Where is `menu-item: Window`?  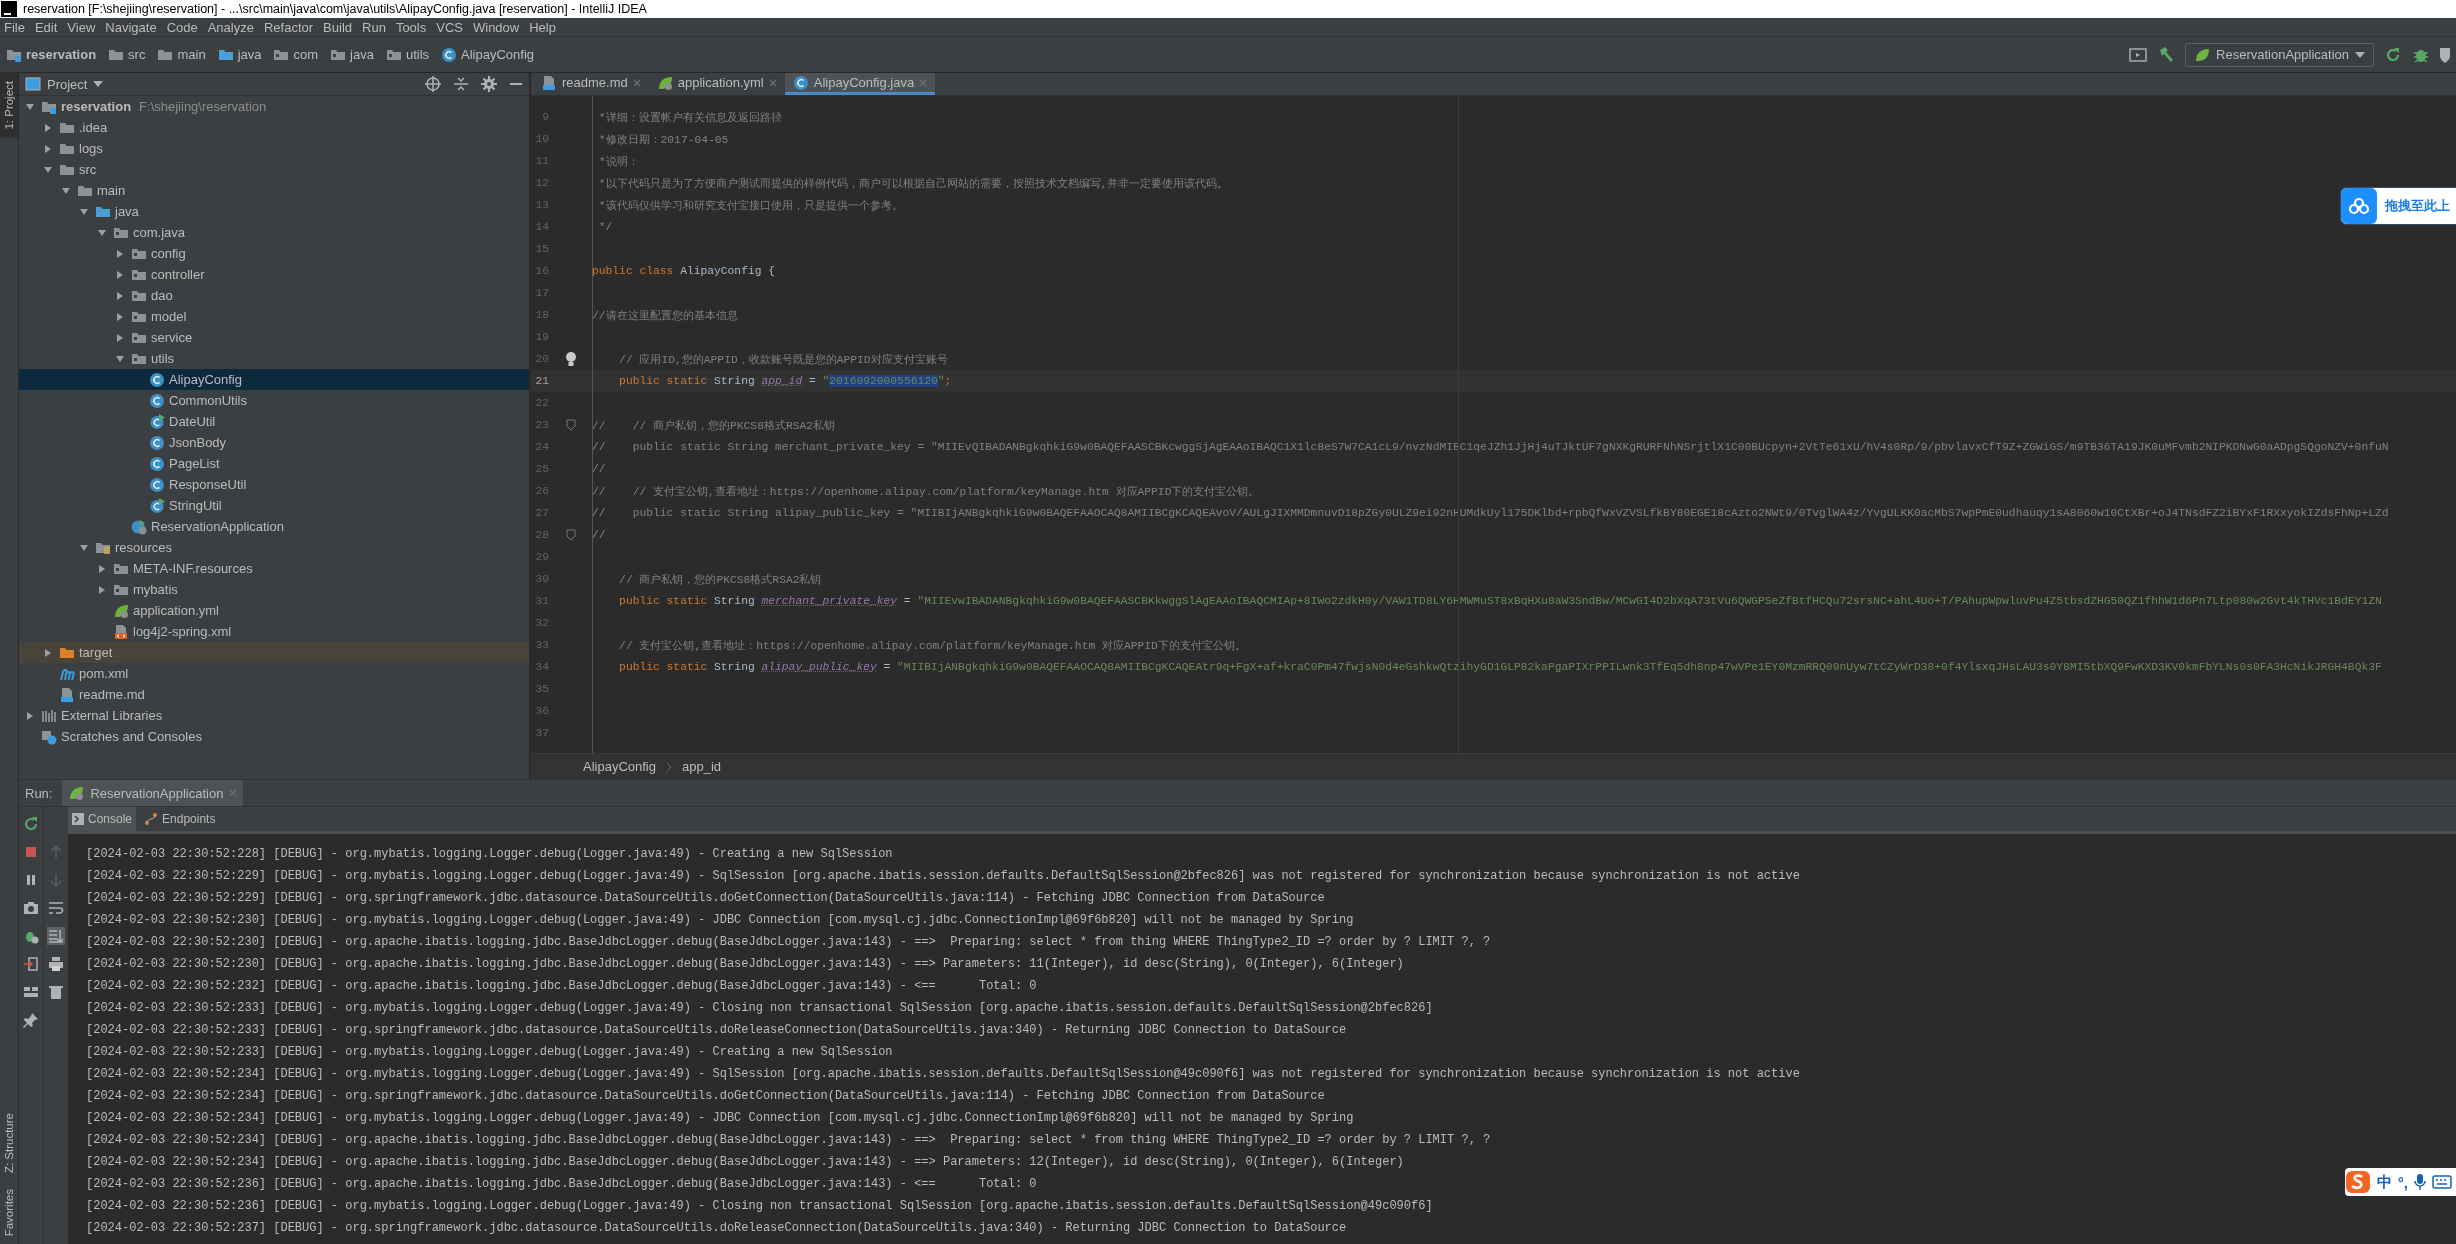 menu-item: Window is located at coordinates (496, 27).